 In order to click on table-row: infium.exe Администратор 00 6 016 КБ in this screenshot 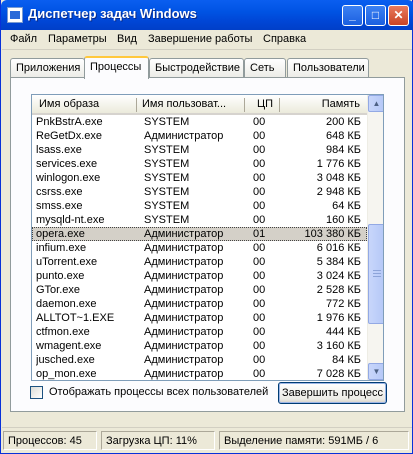, I will do `click(199, 248)`.